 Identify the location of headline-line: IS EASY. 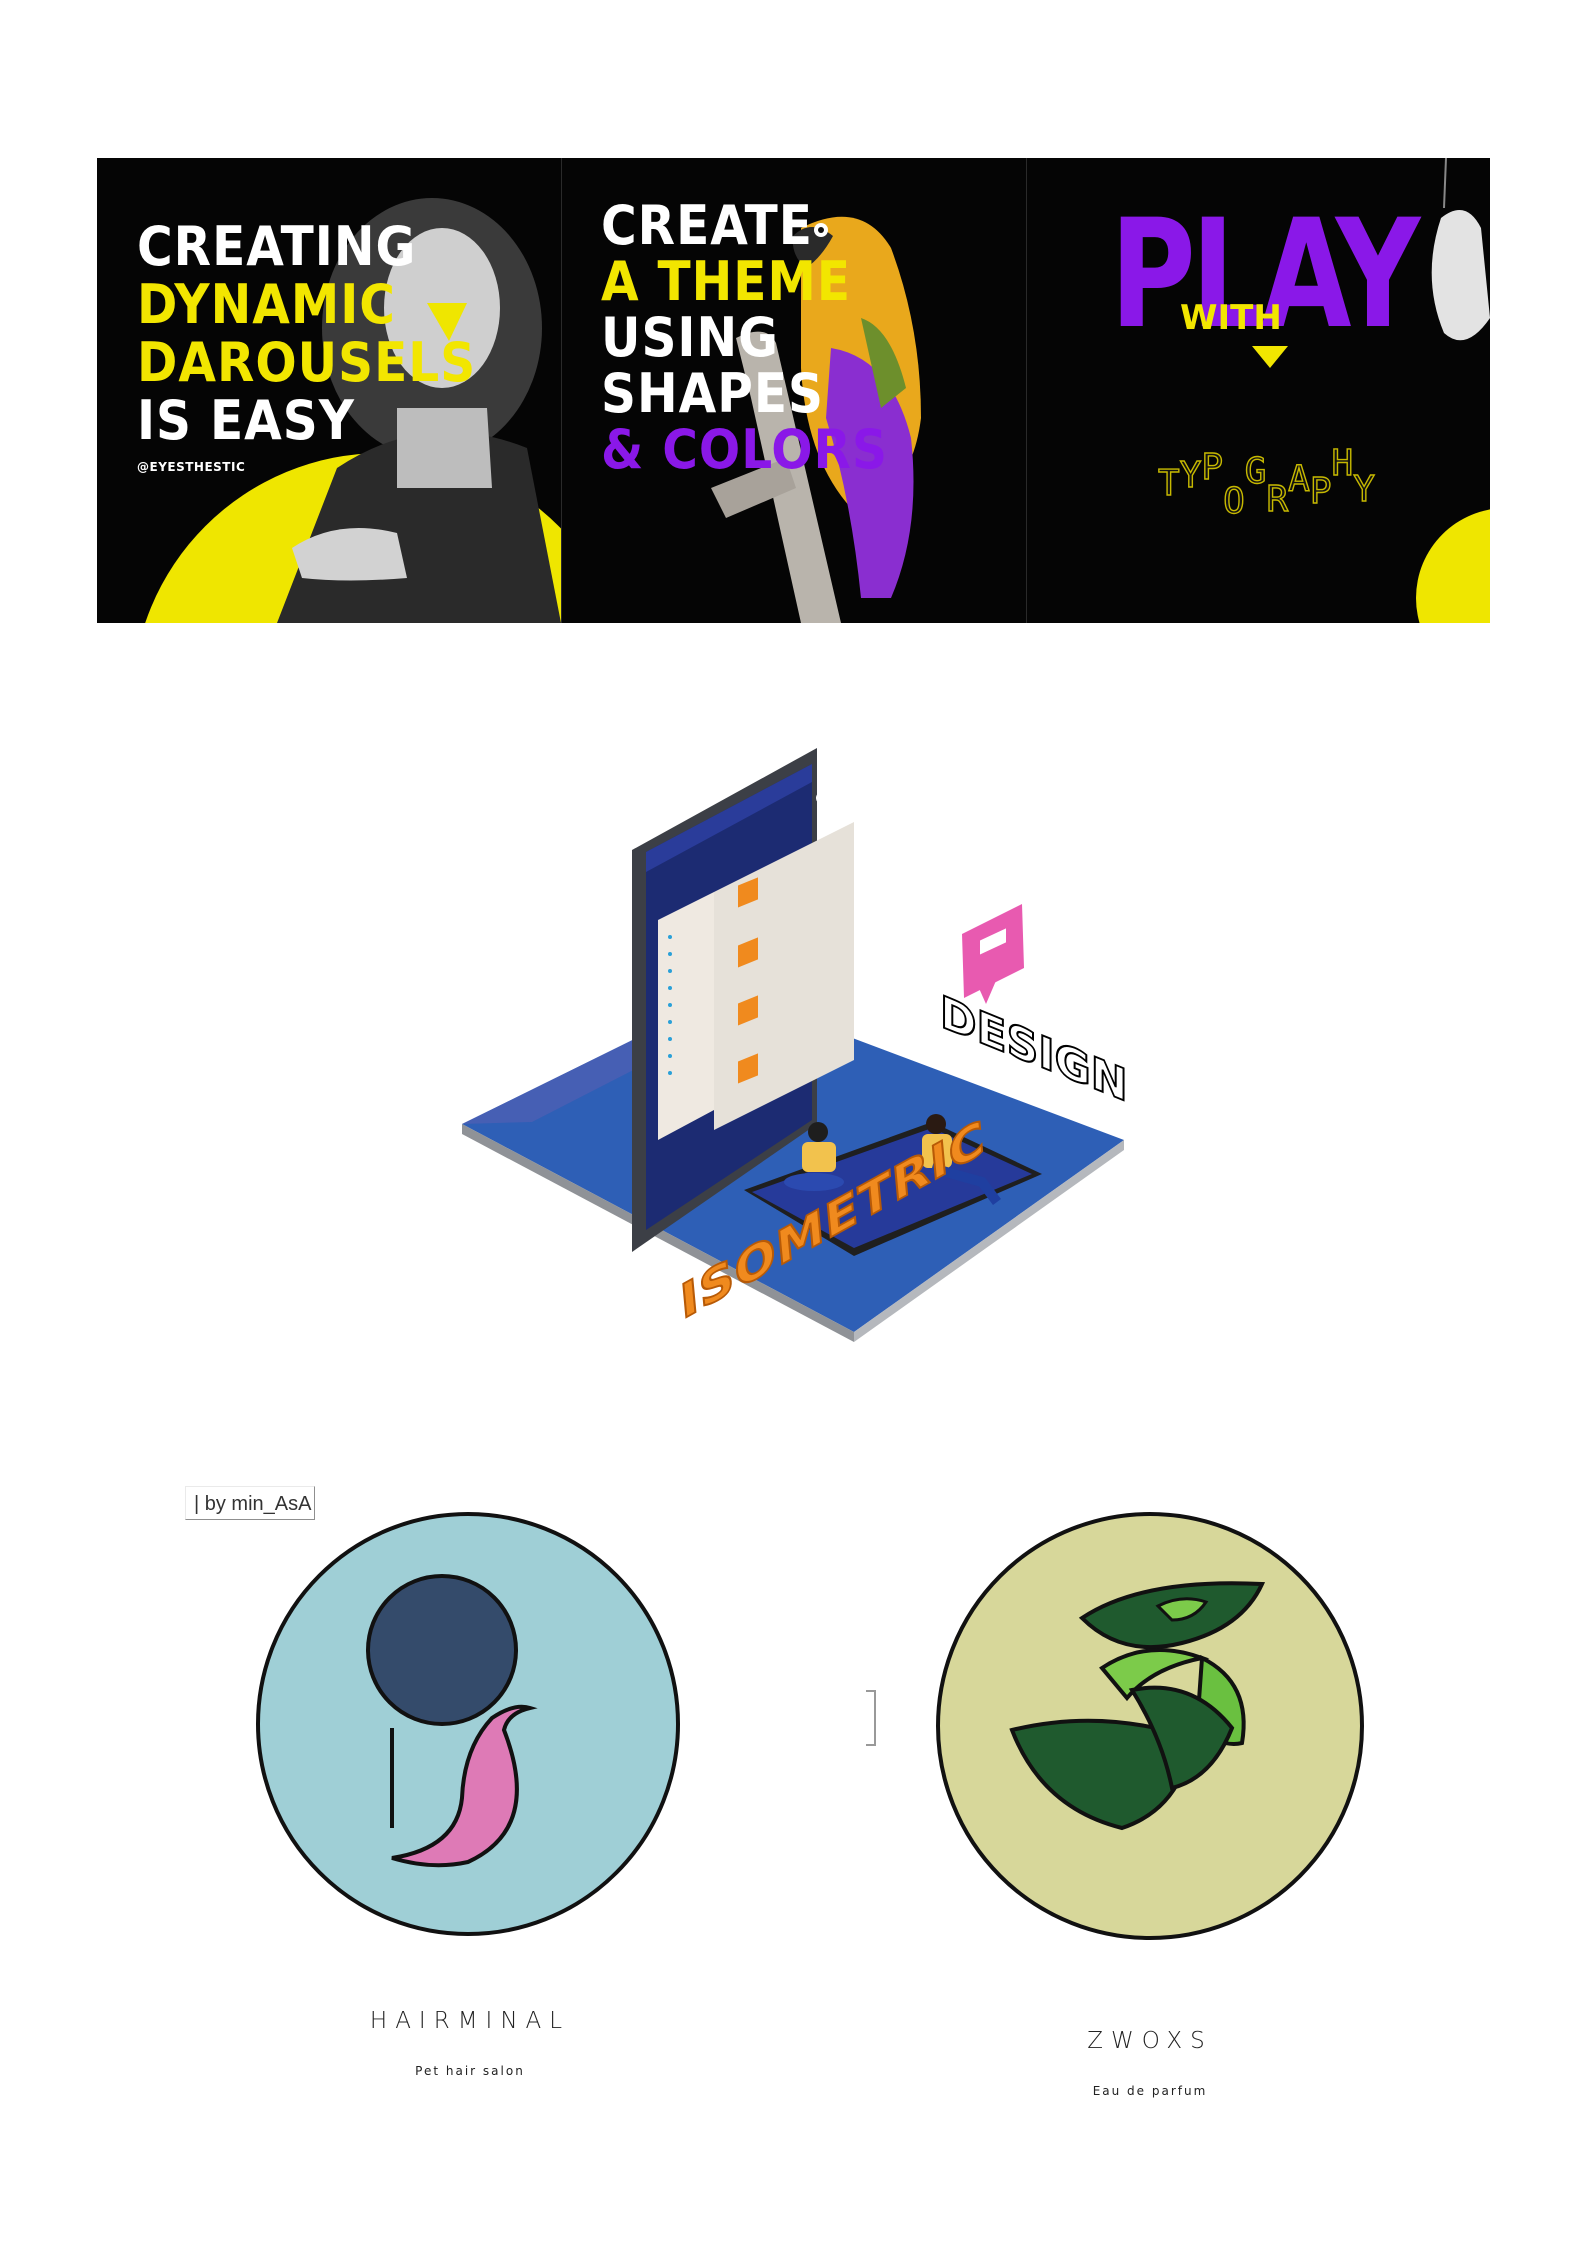
(246, 420).